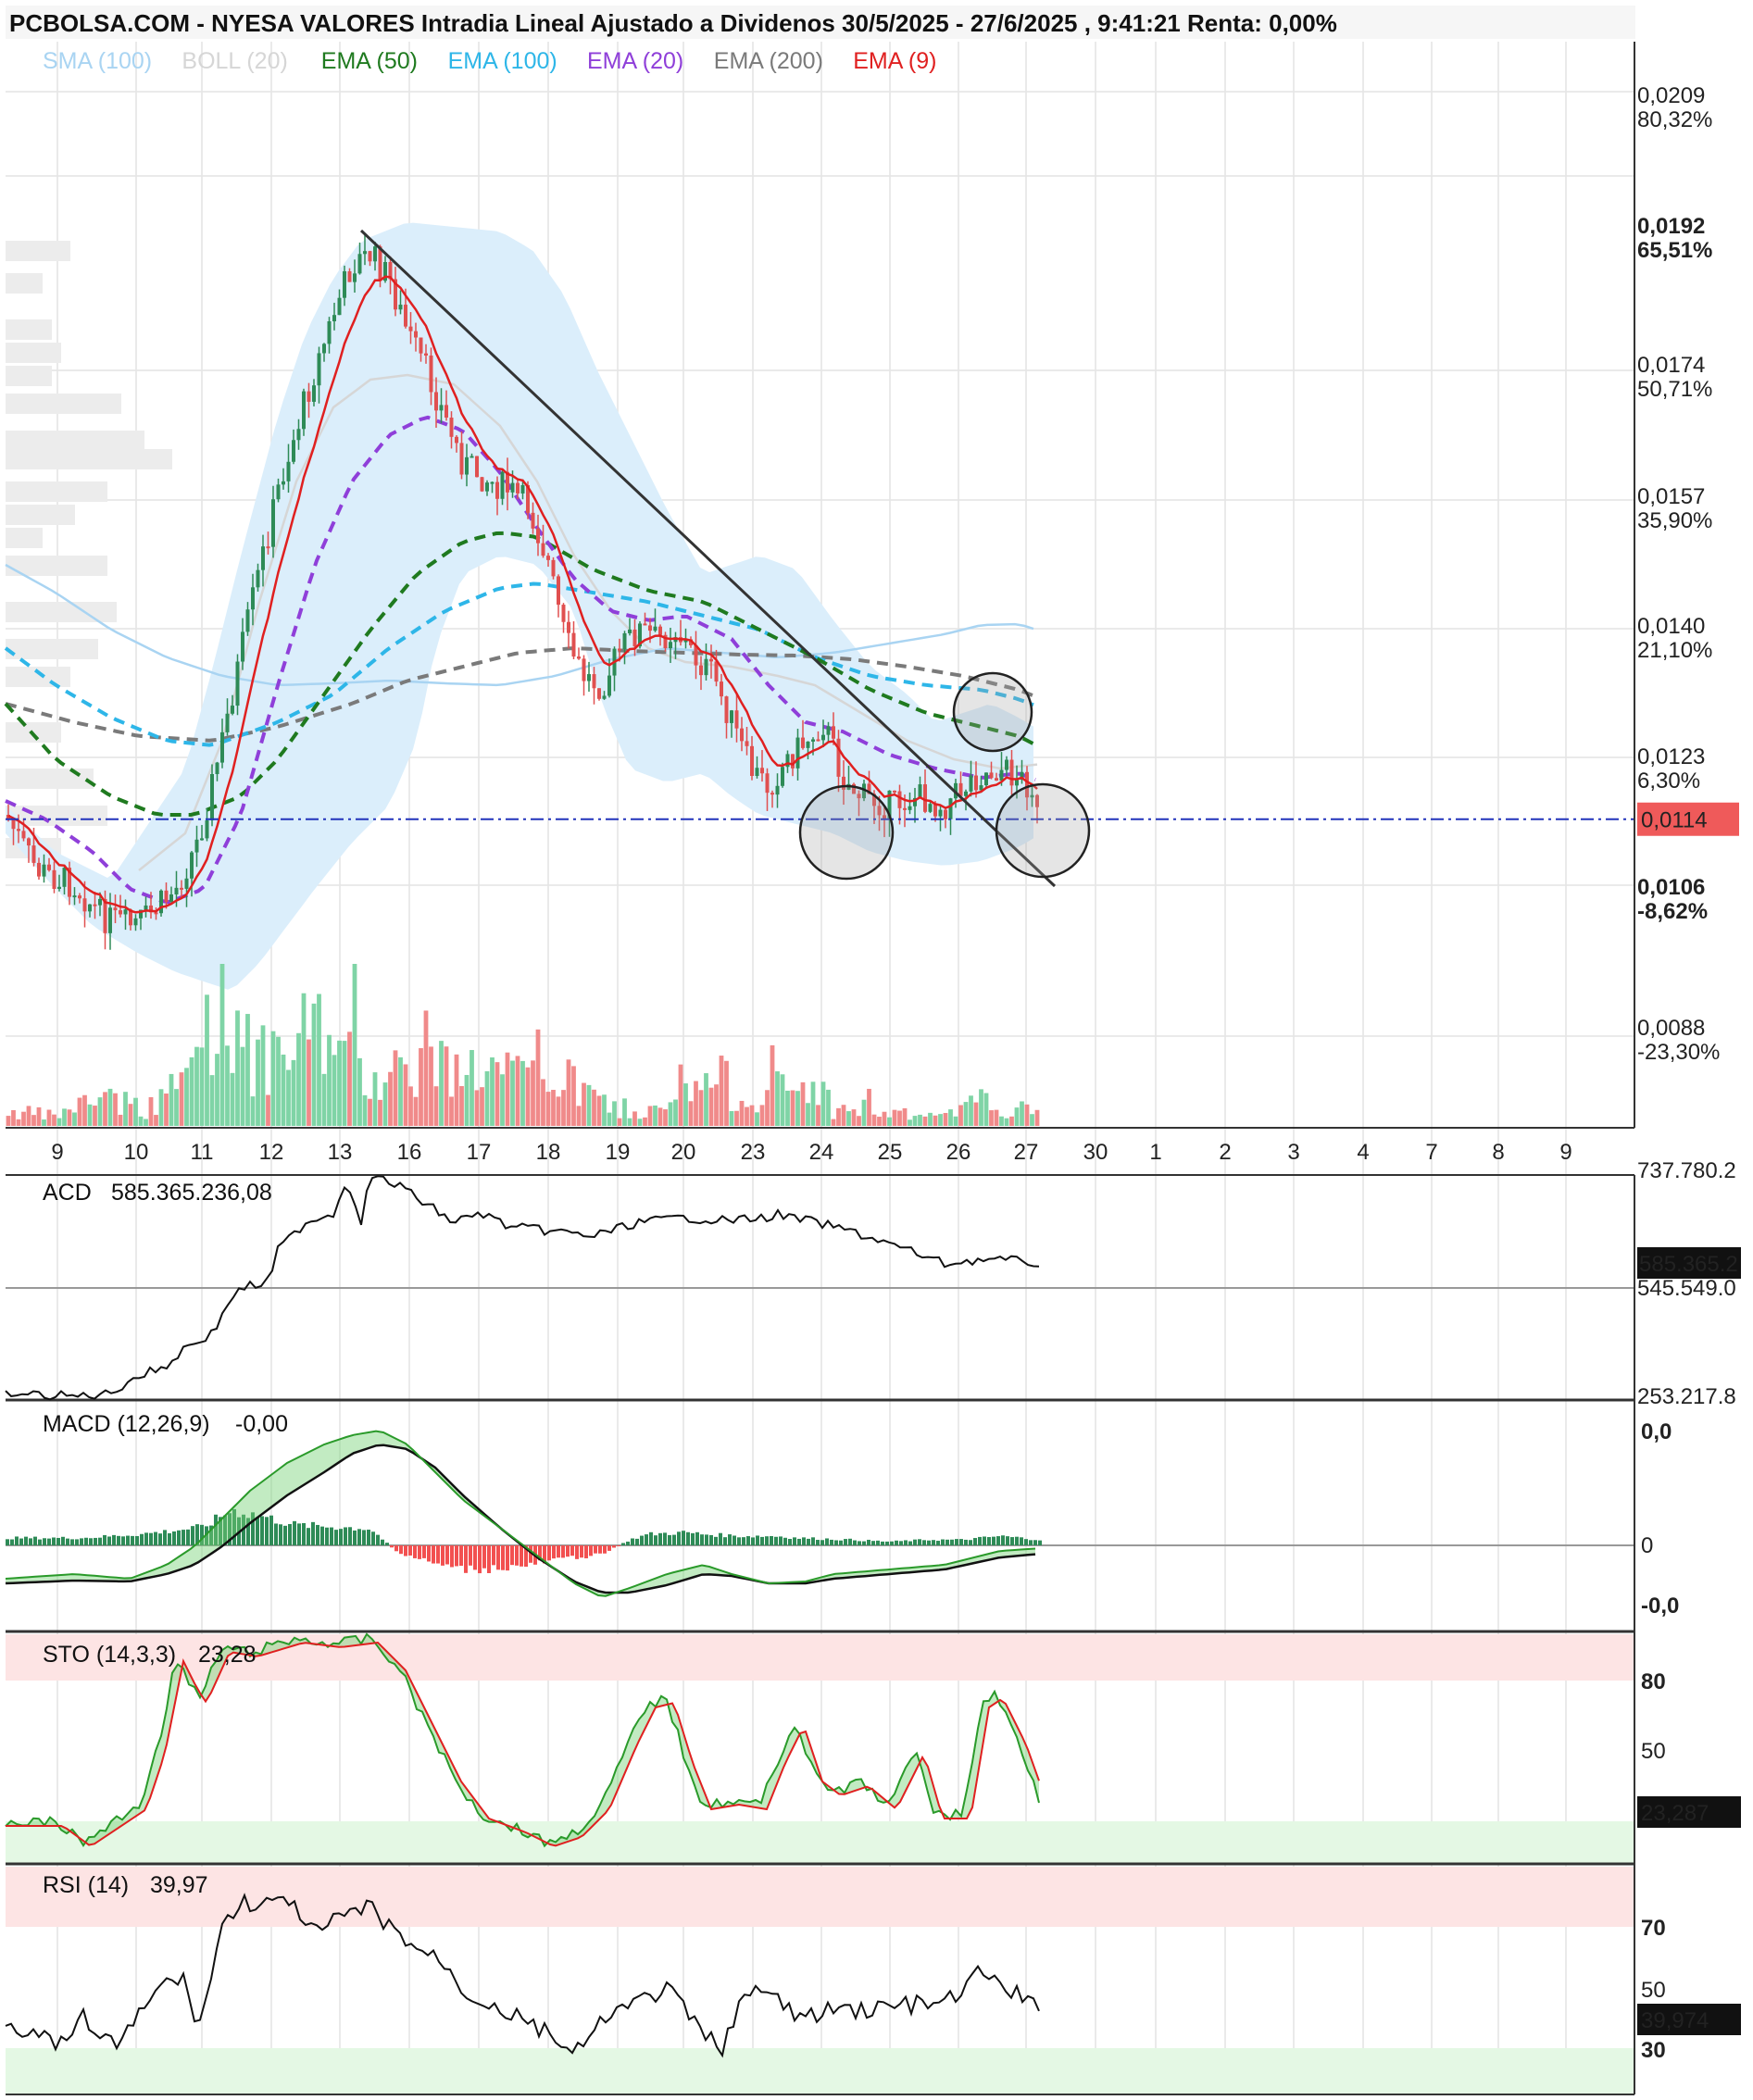  I want to click on legend-item-6: EMA (9), so click(894, 61).